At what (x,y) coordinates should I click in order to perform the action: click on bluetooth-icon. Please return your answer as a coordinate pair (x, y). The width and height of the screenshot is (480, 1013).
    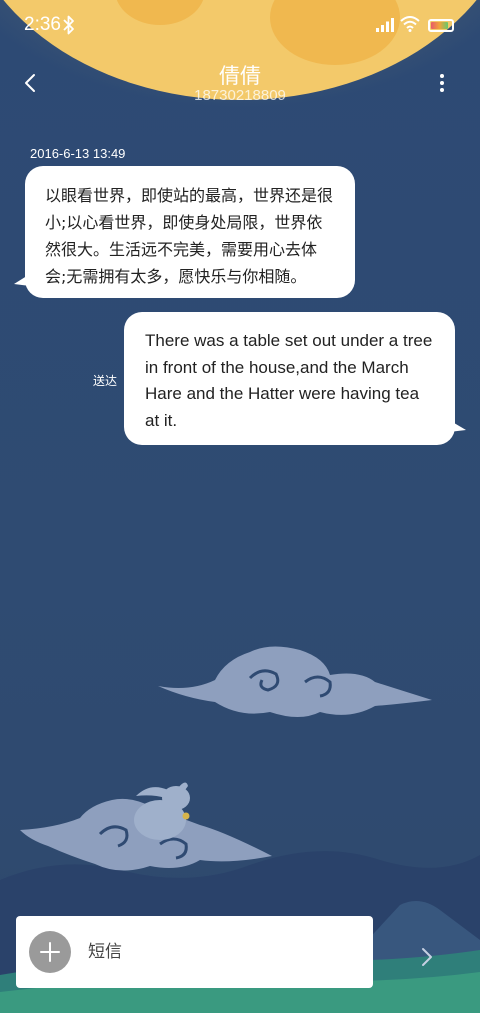
    Looking at the image, I should click on (68, 25).